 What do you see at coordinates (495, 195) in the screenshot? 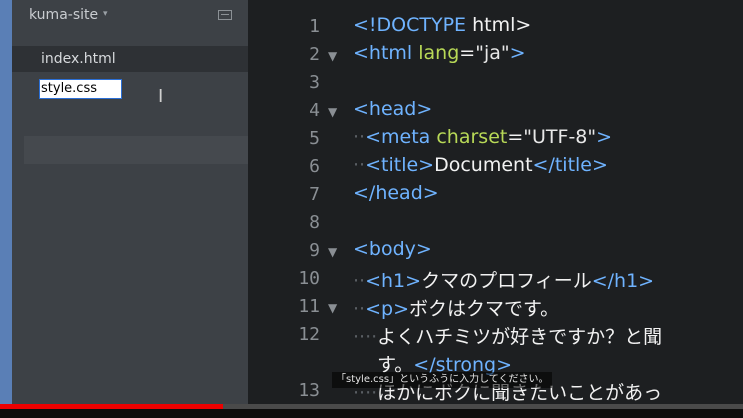
I see `code-line: 7 </head>` at bounding box center [495, 195].